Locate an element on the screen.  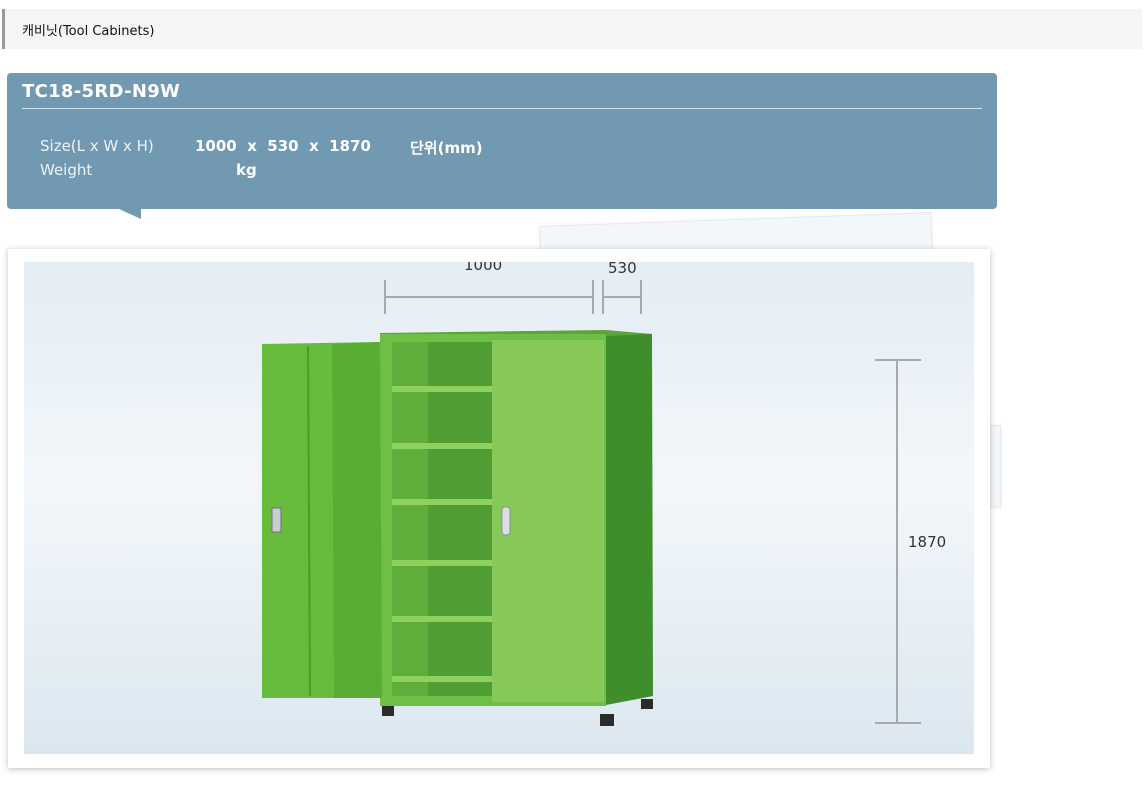
dimension-width: 1000 is located at coordinates (483, 268).